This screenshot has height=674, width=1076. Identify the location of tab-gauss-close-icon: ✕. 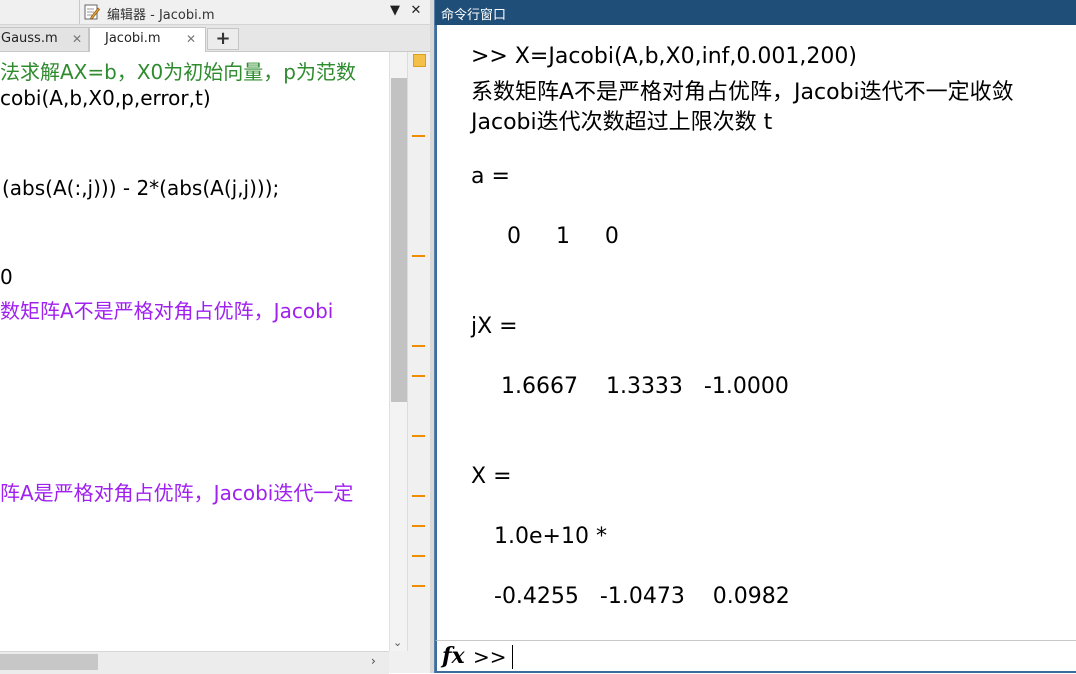
(77, 39).